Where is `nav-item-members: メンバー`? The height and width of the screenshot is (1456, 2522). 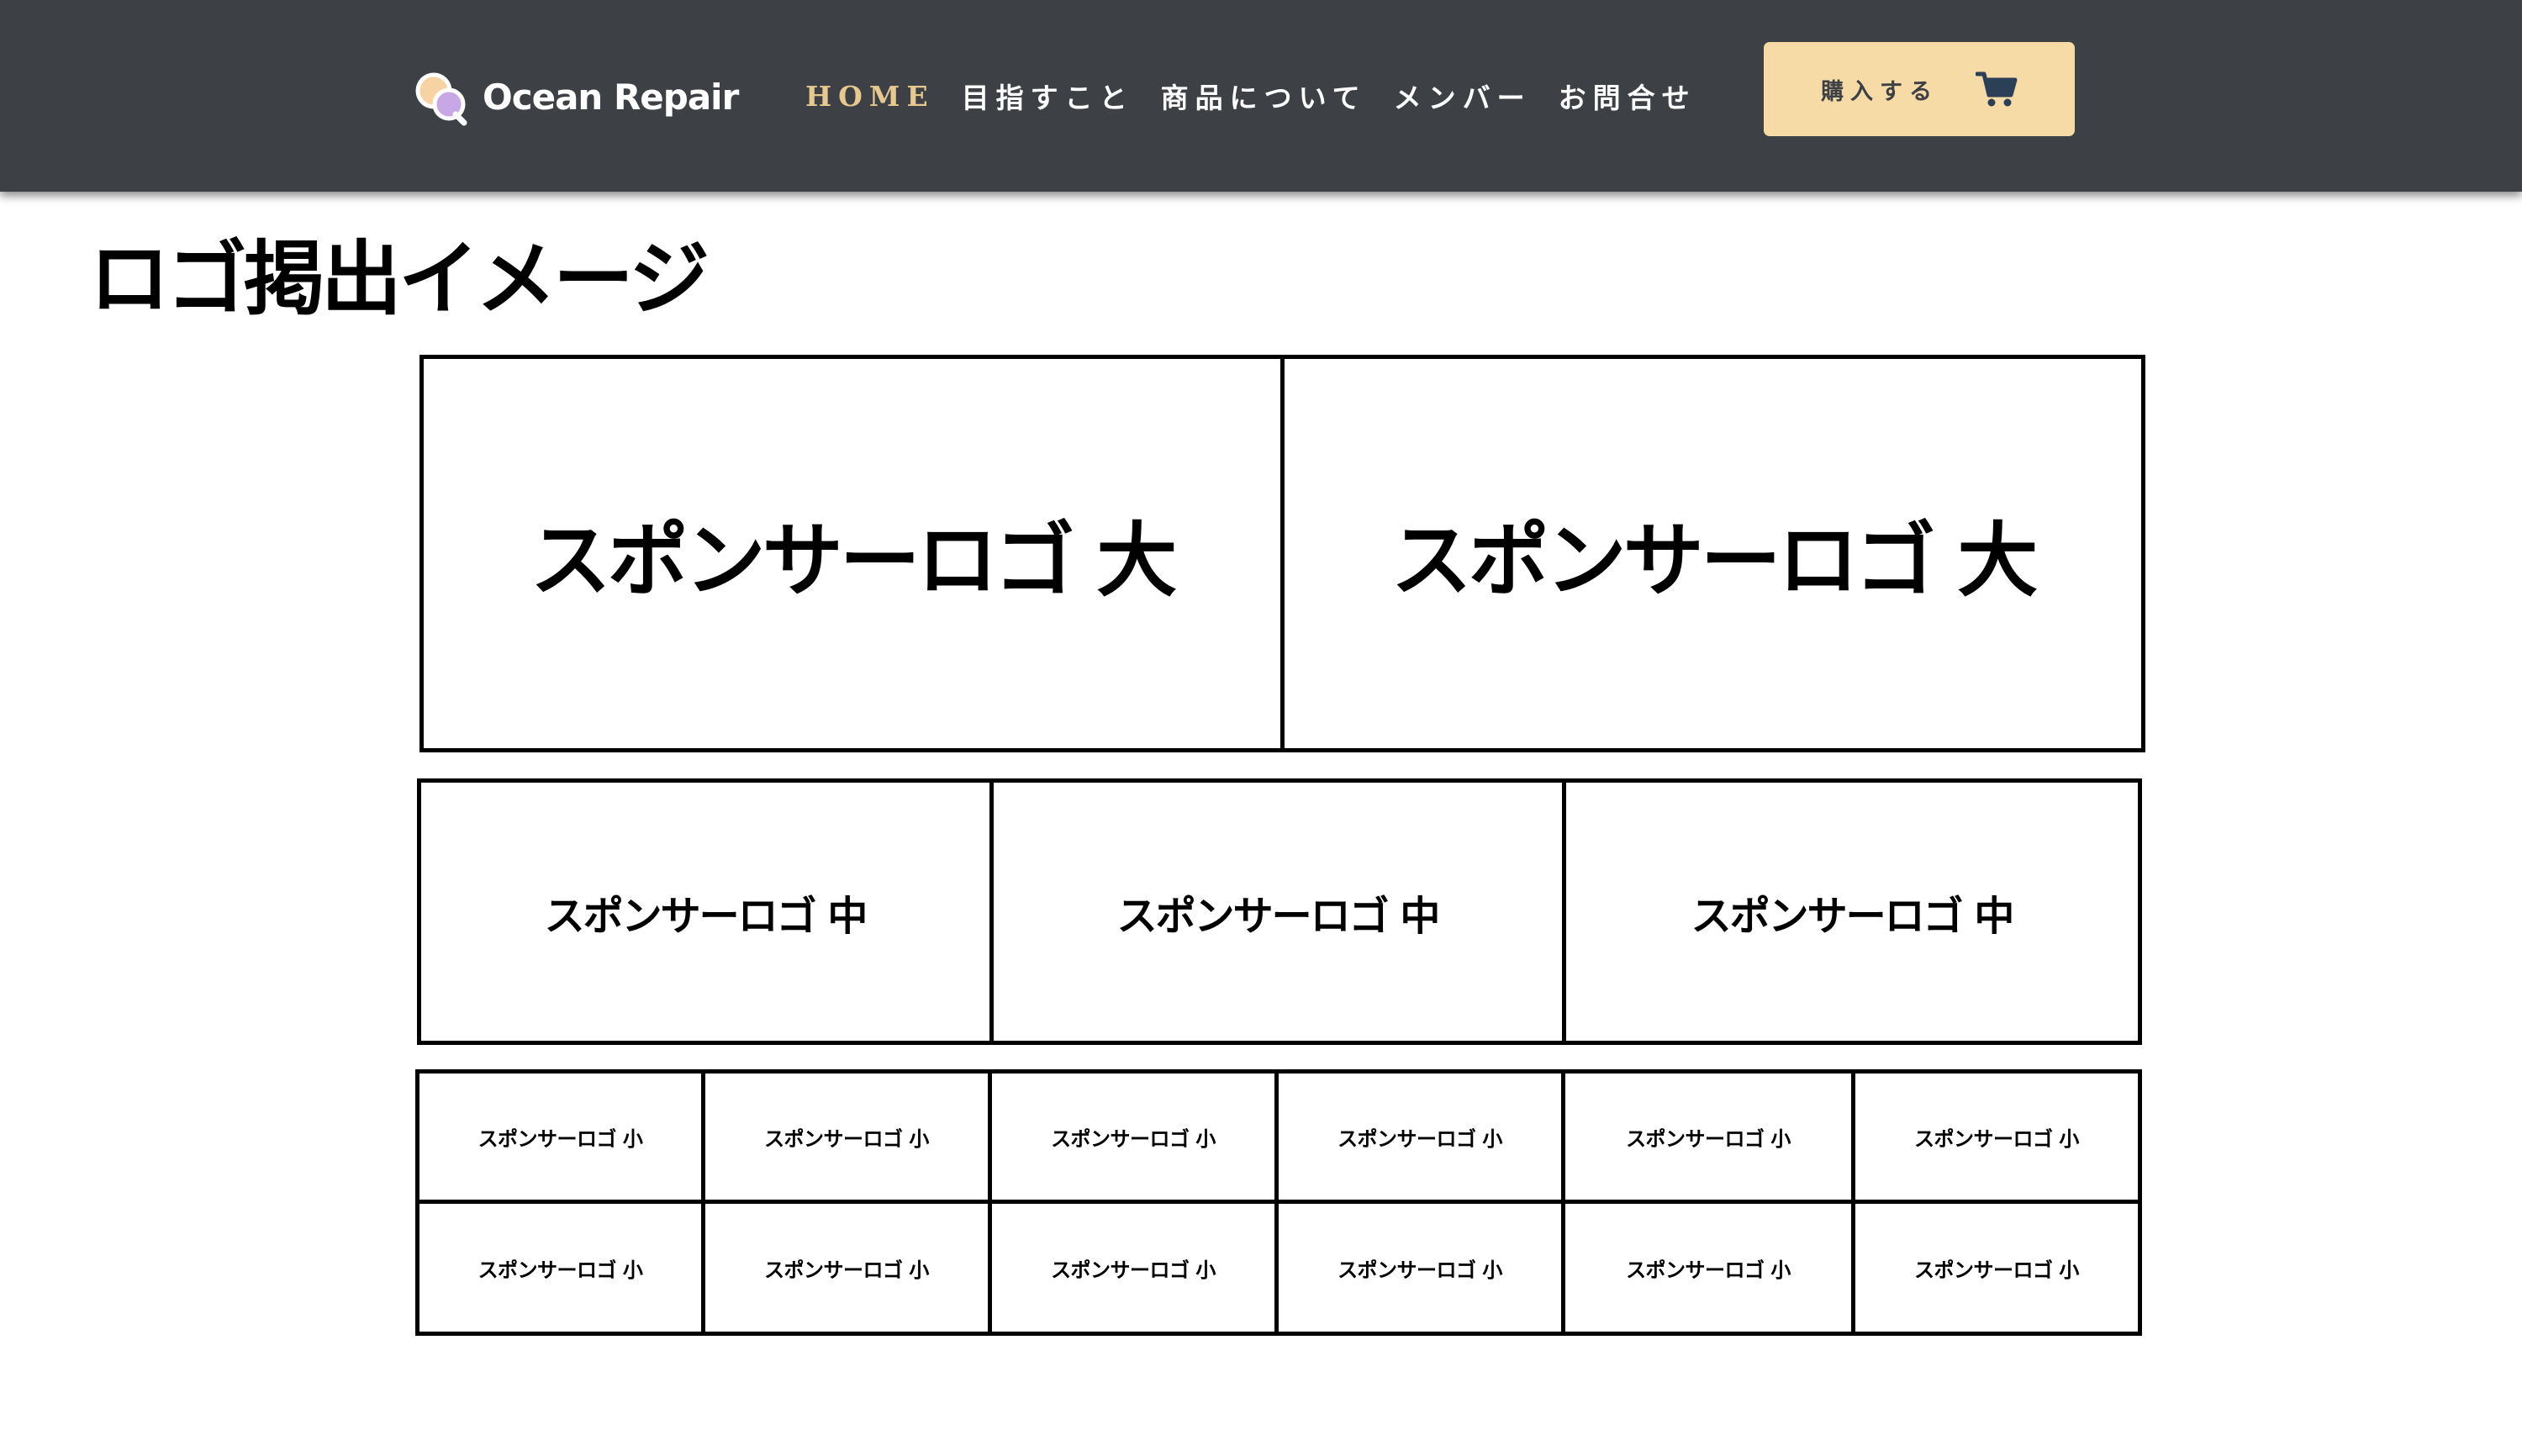
nav-item-members: メンバー is located at coordinates (1463, 96).